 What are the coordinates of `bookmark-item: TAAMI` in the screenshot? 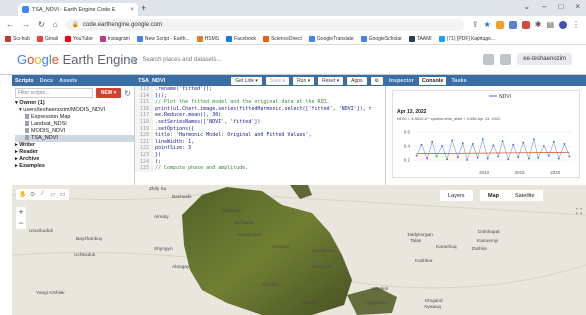 It's located at (420, 38).